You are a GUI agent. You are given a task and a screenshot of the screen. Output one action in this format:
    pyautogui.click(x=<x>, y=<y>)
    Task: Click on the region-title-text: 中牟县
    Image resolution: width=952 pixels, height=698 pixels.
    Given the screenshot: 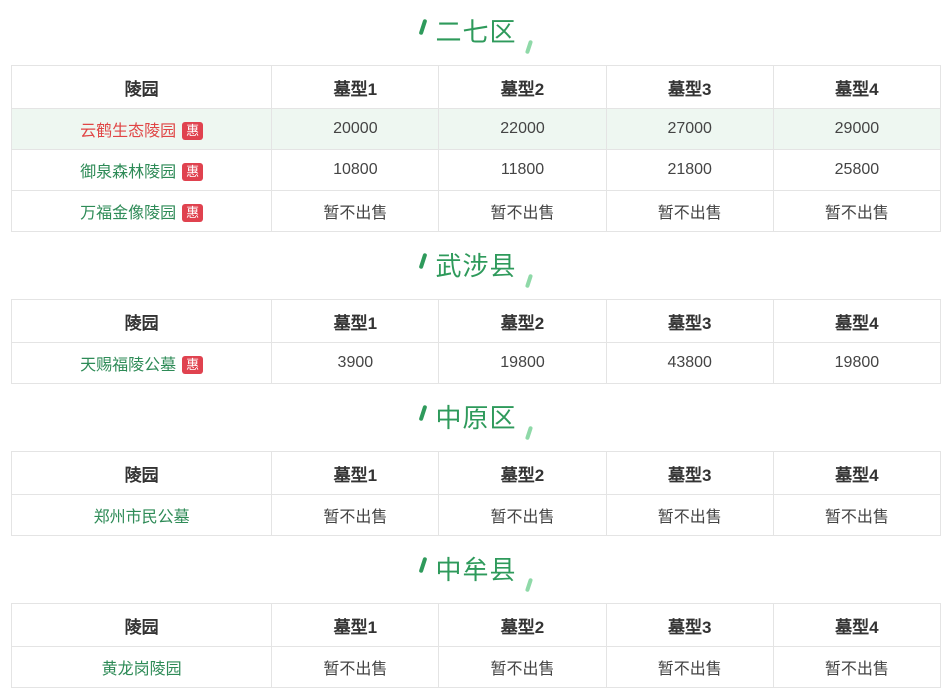 What is the action you would take?
    pyautogui.click(x=476, y=570)
    